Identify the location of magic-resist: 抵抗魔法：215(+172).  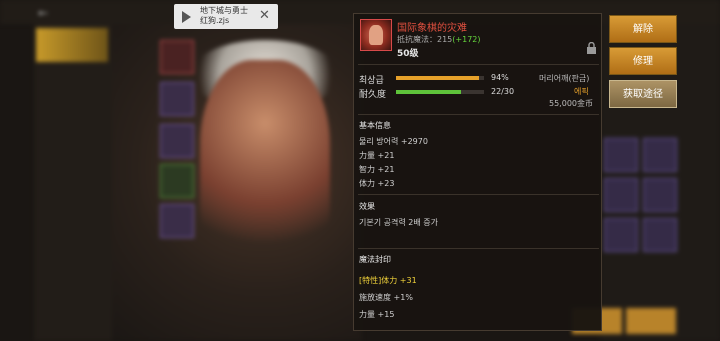
(439, 39).